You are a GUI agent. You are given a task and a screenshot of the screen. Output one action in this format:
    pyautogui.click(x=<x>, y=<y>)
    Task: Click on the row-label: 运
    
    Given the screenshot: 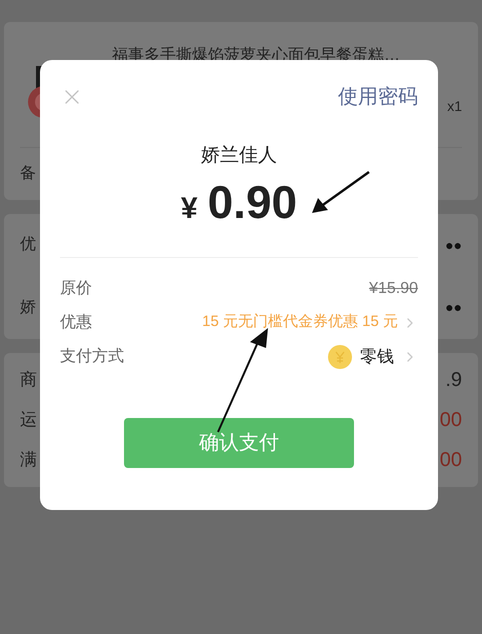 What is the action you would take?
    pyautogui.click(x=28, y=420)
    